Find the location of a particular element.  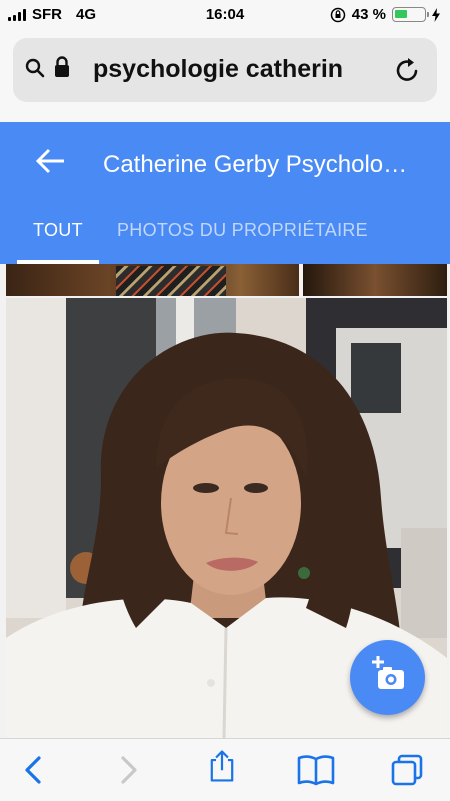

status-right: 43 % is located at coordinates (385, 14).